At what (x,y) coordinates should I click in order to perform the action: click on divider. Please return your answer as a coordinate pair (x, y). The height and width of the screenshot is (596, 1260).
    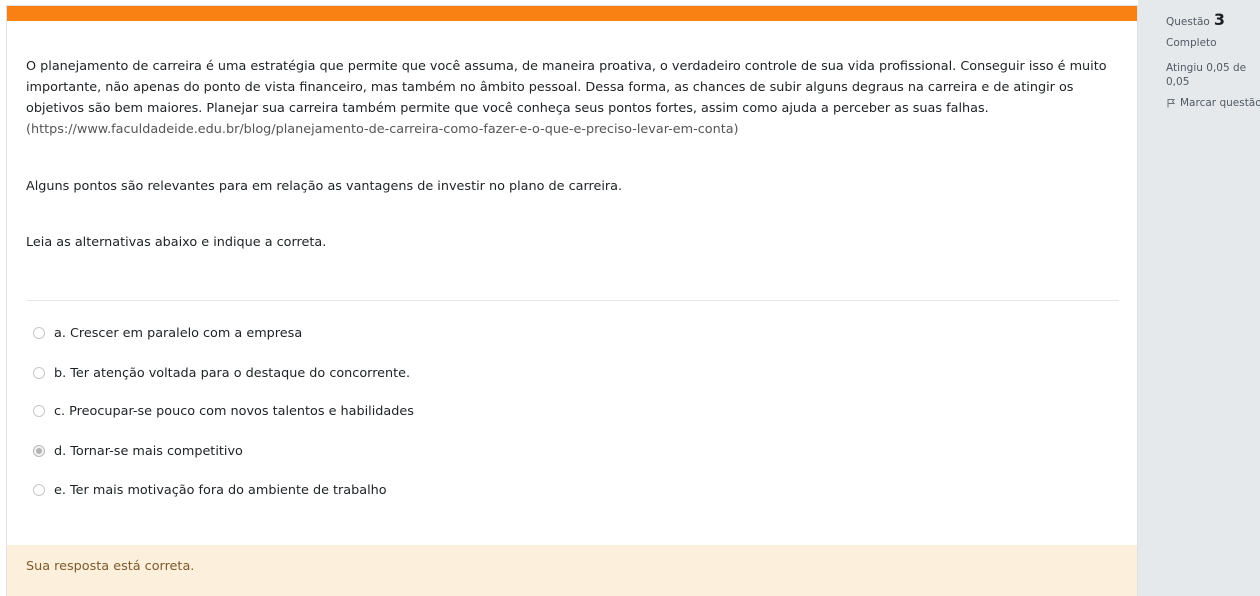
    Looking at the image, I should click on (572, 300).